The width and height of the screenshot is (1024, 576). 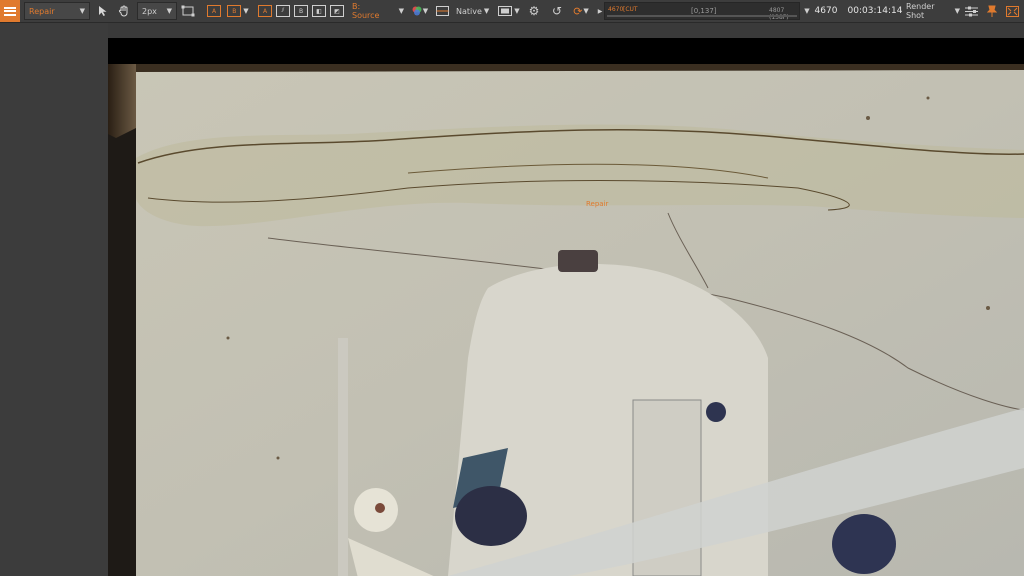 I want to click on history-icon: ↺, so click(x=557, y=11).